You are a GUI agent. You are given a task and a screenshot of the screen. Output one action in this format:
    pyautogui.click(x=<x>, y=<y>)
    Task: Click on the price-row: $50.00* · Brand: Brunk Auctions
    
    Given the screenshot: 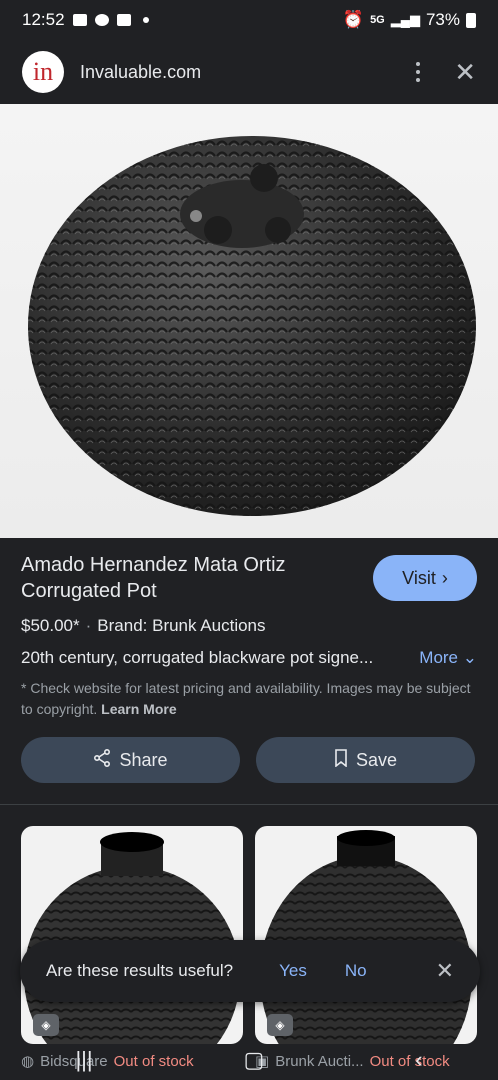 What is the action you would take?
    pyautogui.click(x=143, y=625)
    